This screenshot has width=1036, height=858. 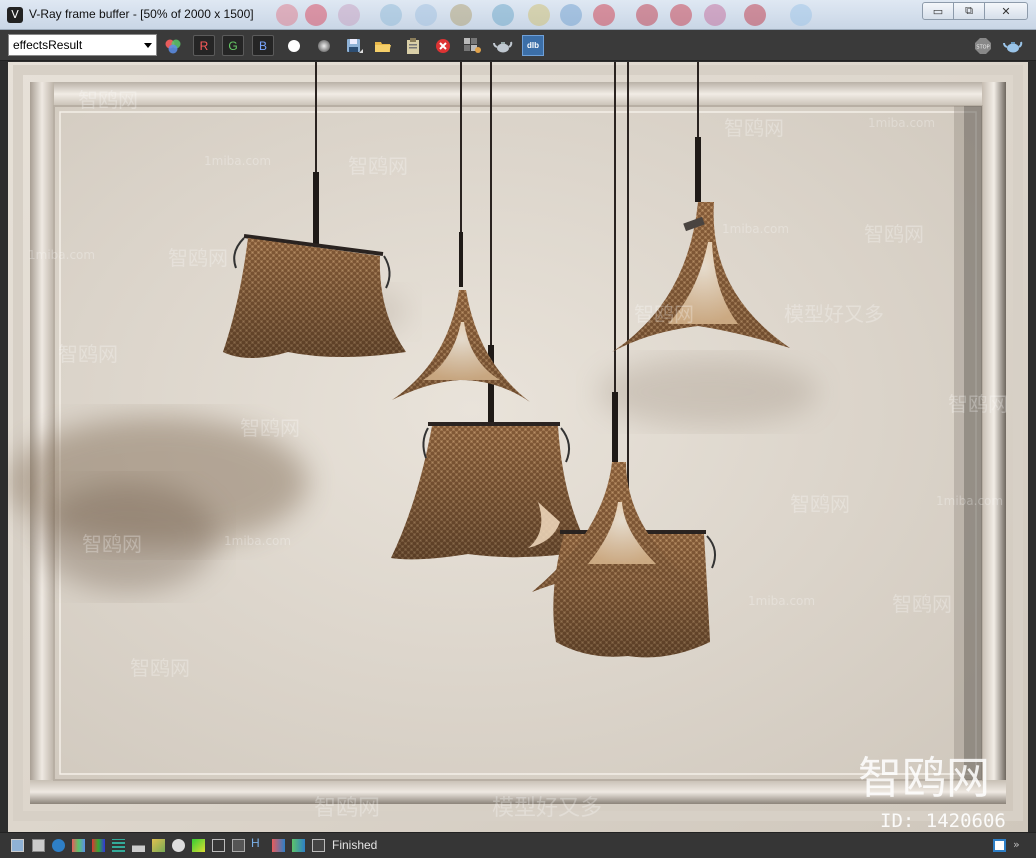 I want to click on red-channel-button: R, so click(x=204, y=45).